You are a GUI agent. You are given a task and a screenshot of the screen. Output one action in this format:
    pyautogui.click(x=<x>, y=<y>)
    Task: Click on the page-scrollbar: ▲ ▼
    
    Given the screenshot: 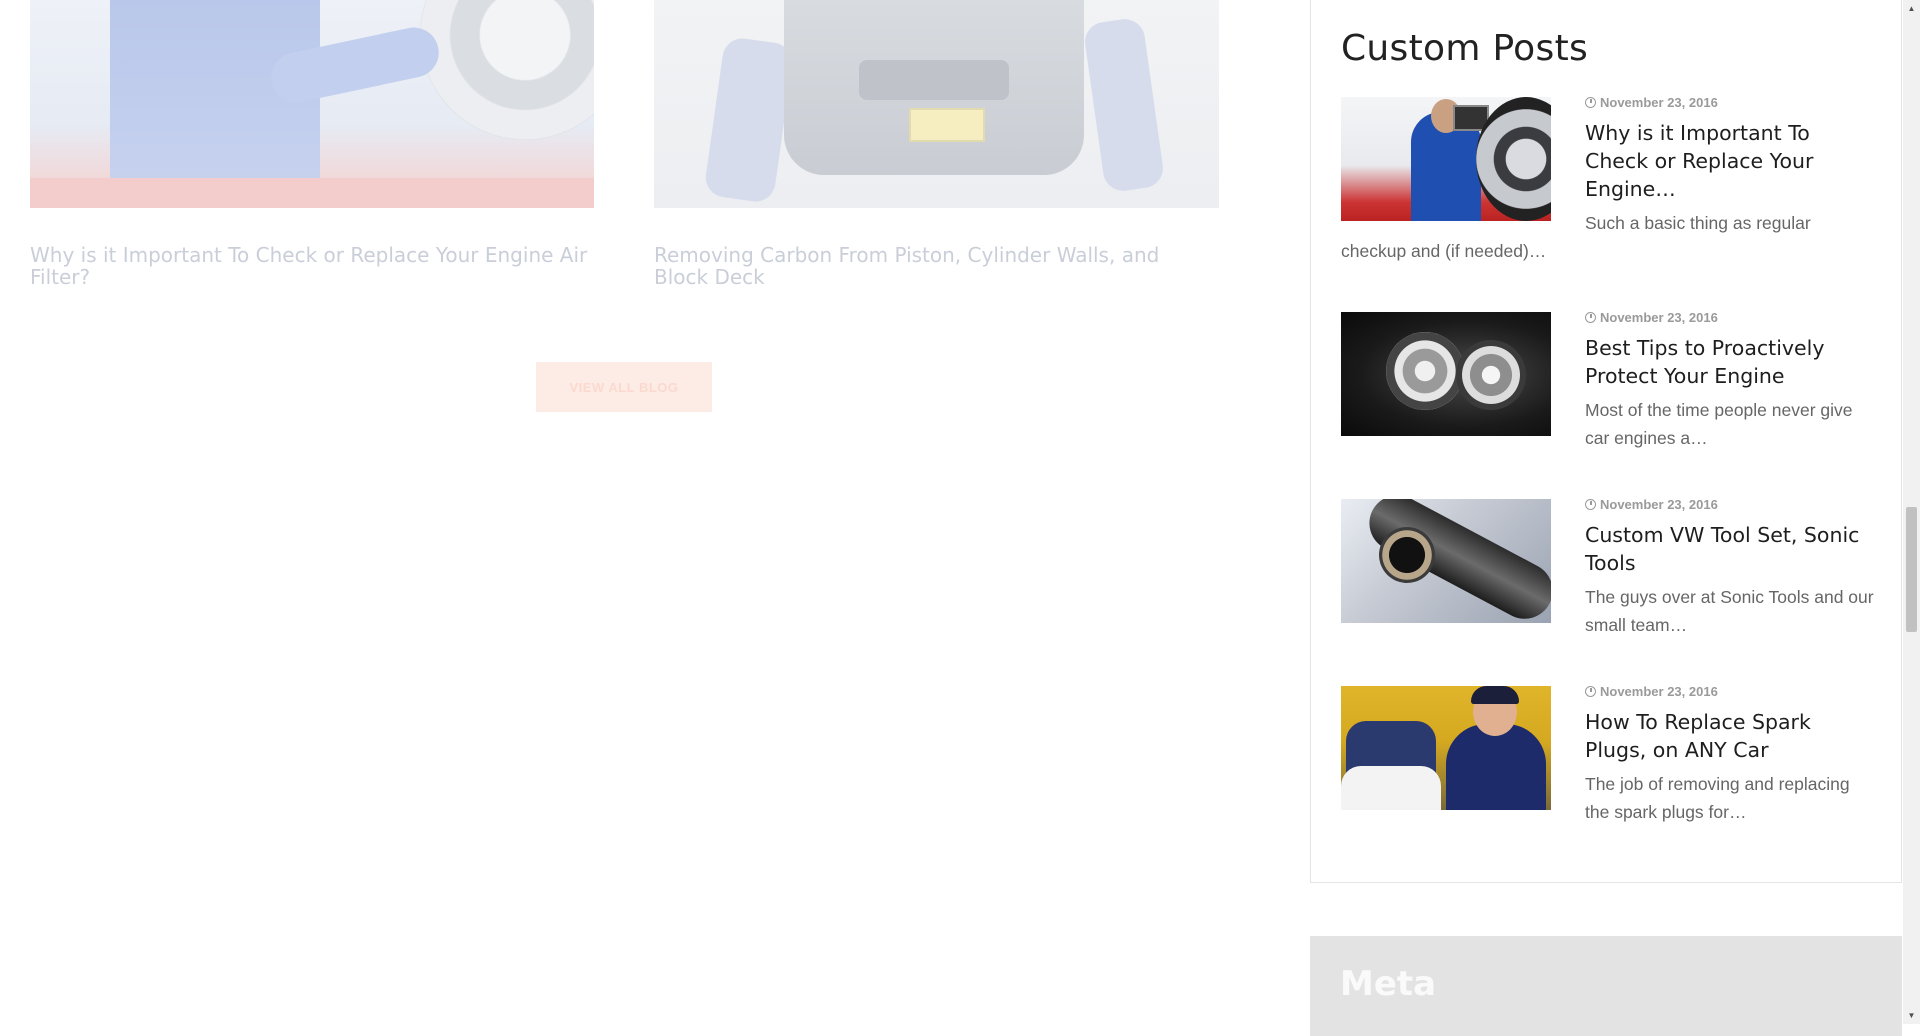 What is the action you would take?
    pyautogui.click(x=1911, y=512)
    